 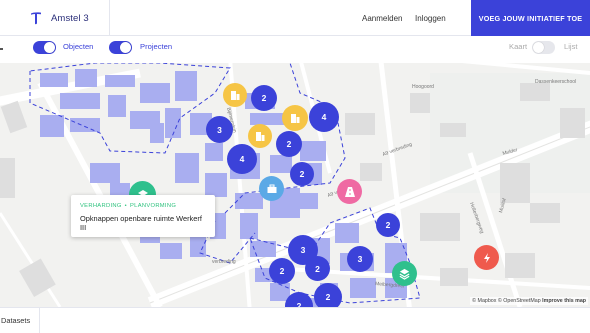 What do you see at coordinates (224, 262) in the screenshot?
I see `street-label: verbreding` at bounding box center [224, 262].